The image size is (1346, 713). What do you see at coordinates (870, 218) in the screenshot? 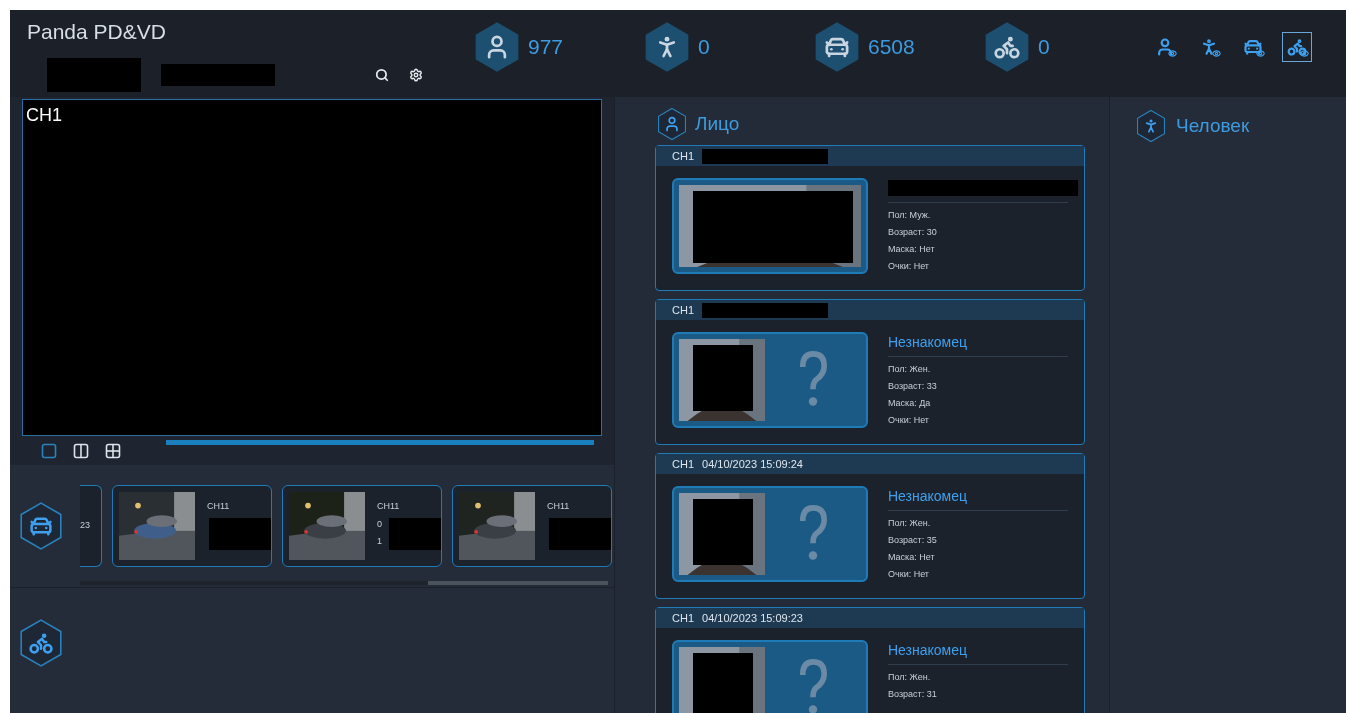
I see `face-card: CH1 Пол: Муж. Возраст: 30 Маска: Нет Очки: Нет` at bounding box center [870, 218].